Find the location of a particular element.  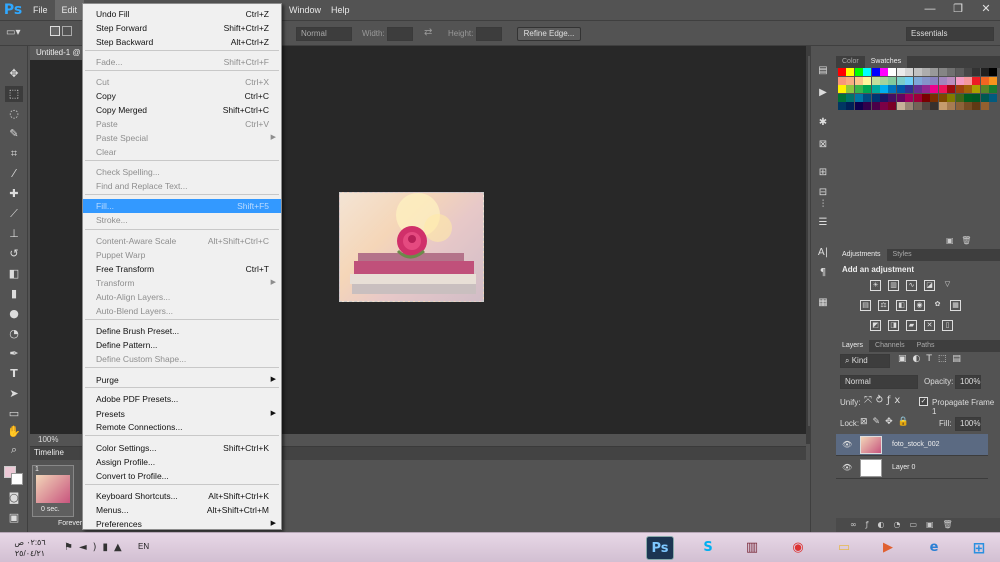

edit-menu-item: Transform ▶ is located at coordinates (182, 283).